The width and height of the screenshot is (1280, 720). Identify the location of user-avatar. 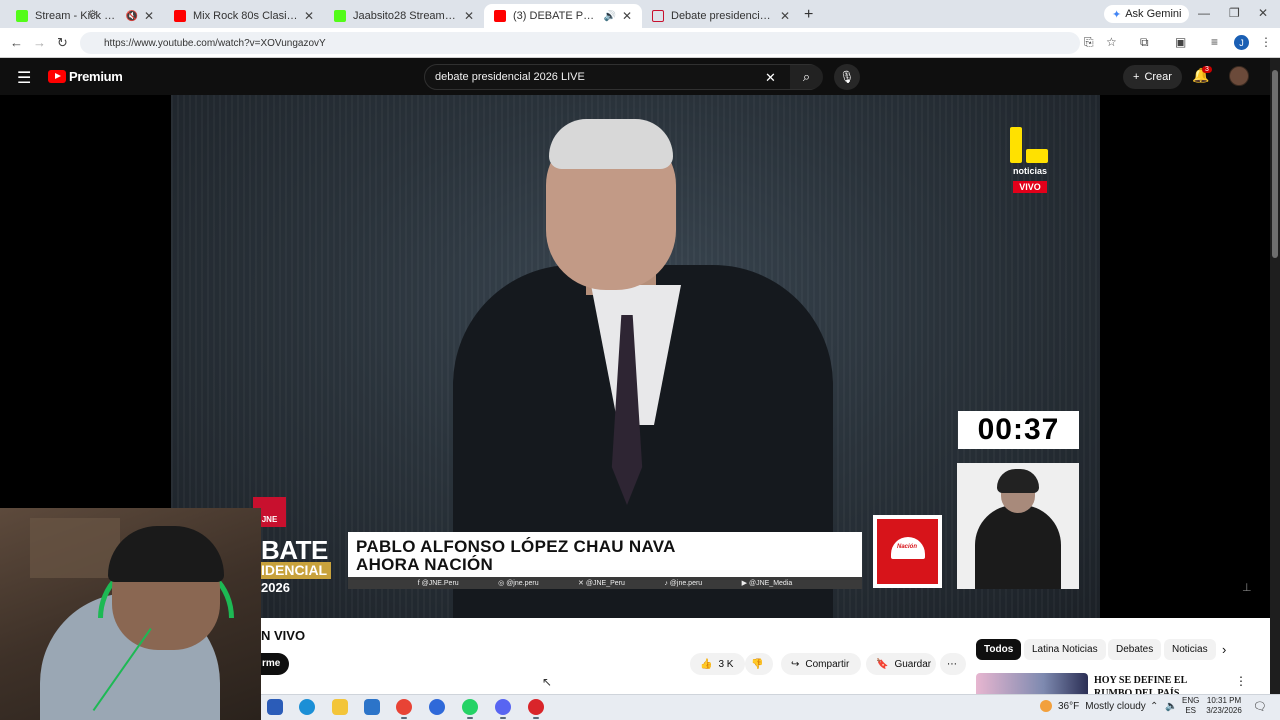
(1239, 76).